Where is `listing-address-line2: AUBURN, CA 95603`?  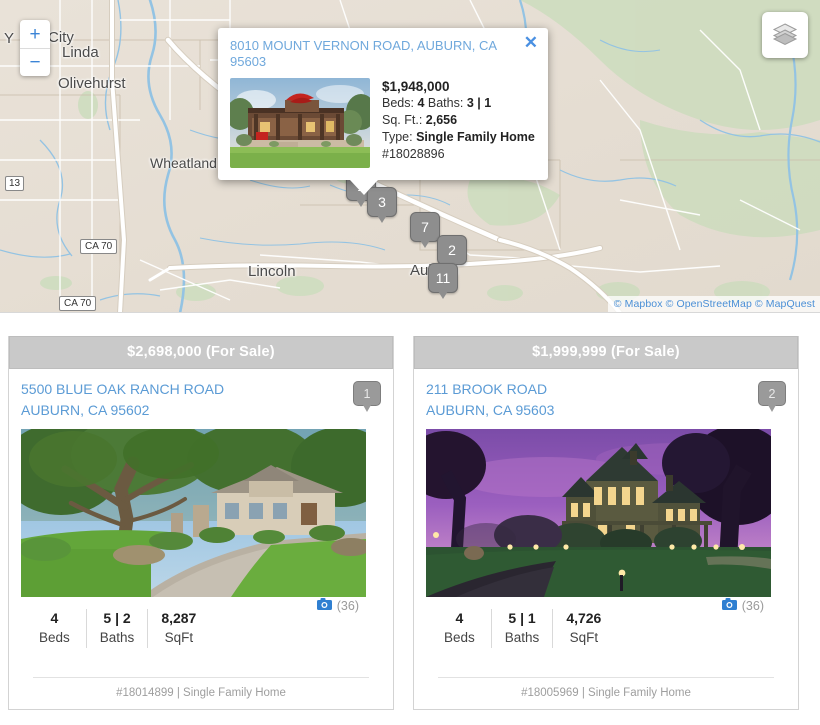 listing-address-line2: AUBURN, CA 95603 is located at coordinates (490, 409).